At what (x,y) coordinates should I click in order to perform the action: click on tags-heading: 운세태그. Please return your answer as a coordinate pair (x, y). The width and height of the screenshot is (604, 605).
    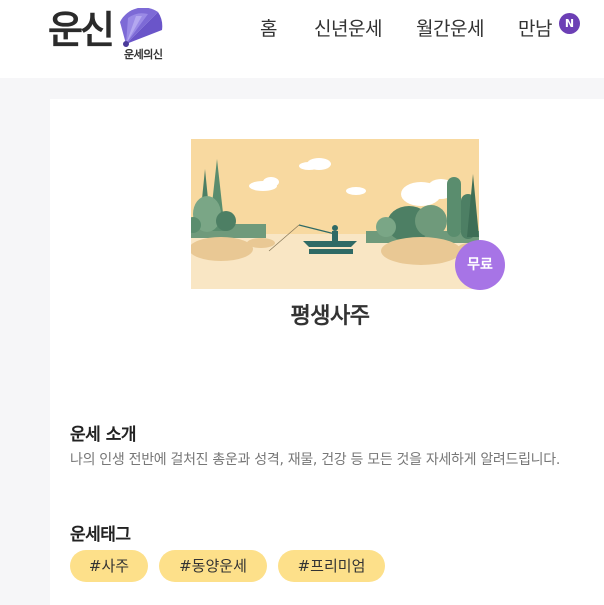
    Looking at the image, I should click on (100, 535).